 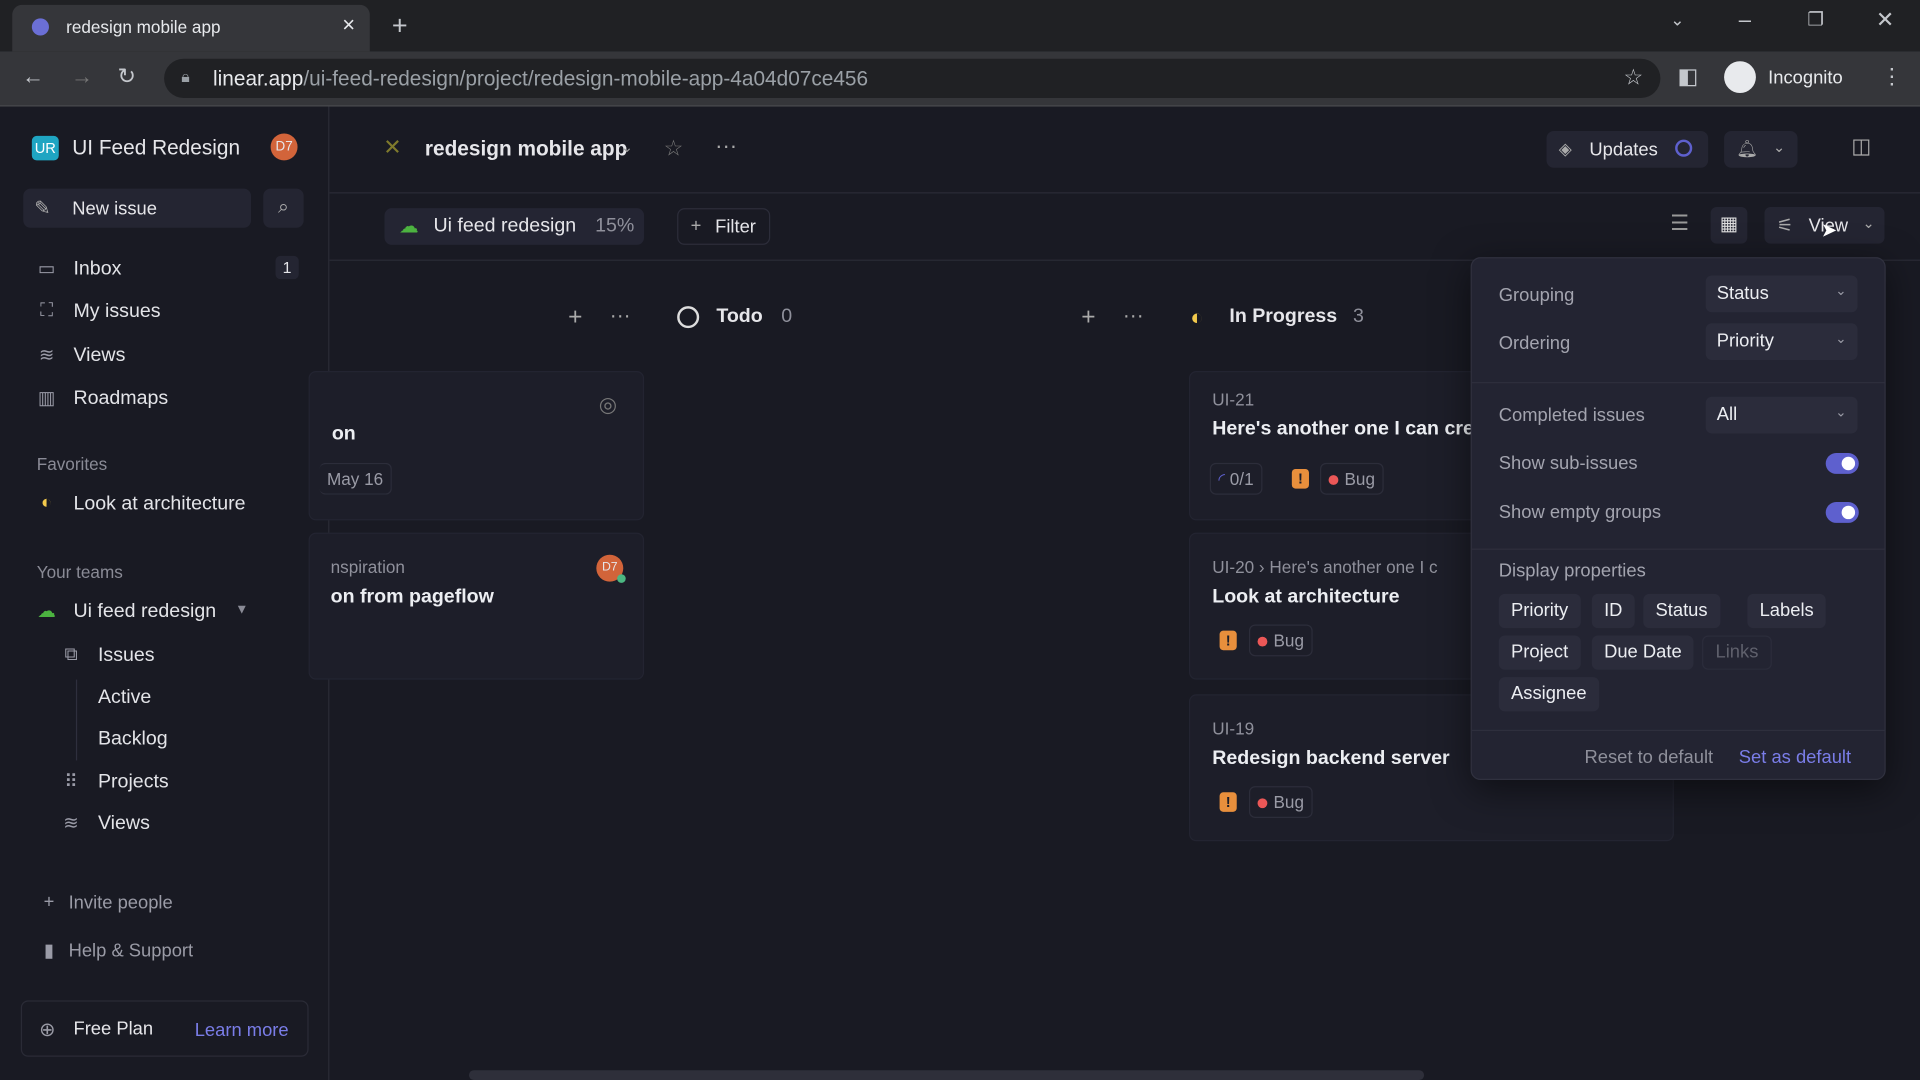 I want to click on label: Ui feed redesign, so click(x=145, y=612).